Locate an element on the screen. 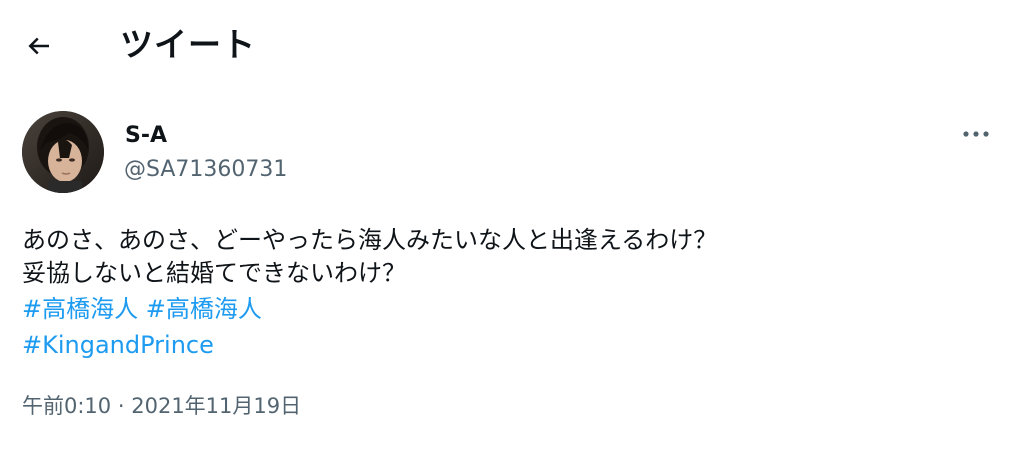 Image resolution: width=1024 pixels, height=451 pixels. more-options-button is located at coordinates (976, 134).